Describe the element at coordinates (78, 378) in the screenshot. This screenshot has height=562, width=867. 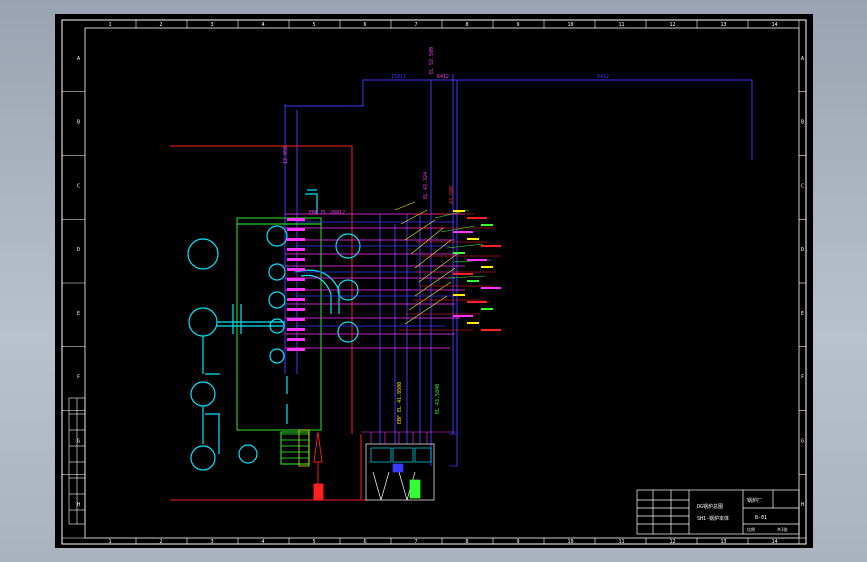
I see `zone-letter-left: F` at that location.